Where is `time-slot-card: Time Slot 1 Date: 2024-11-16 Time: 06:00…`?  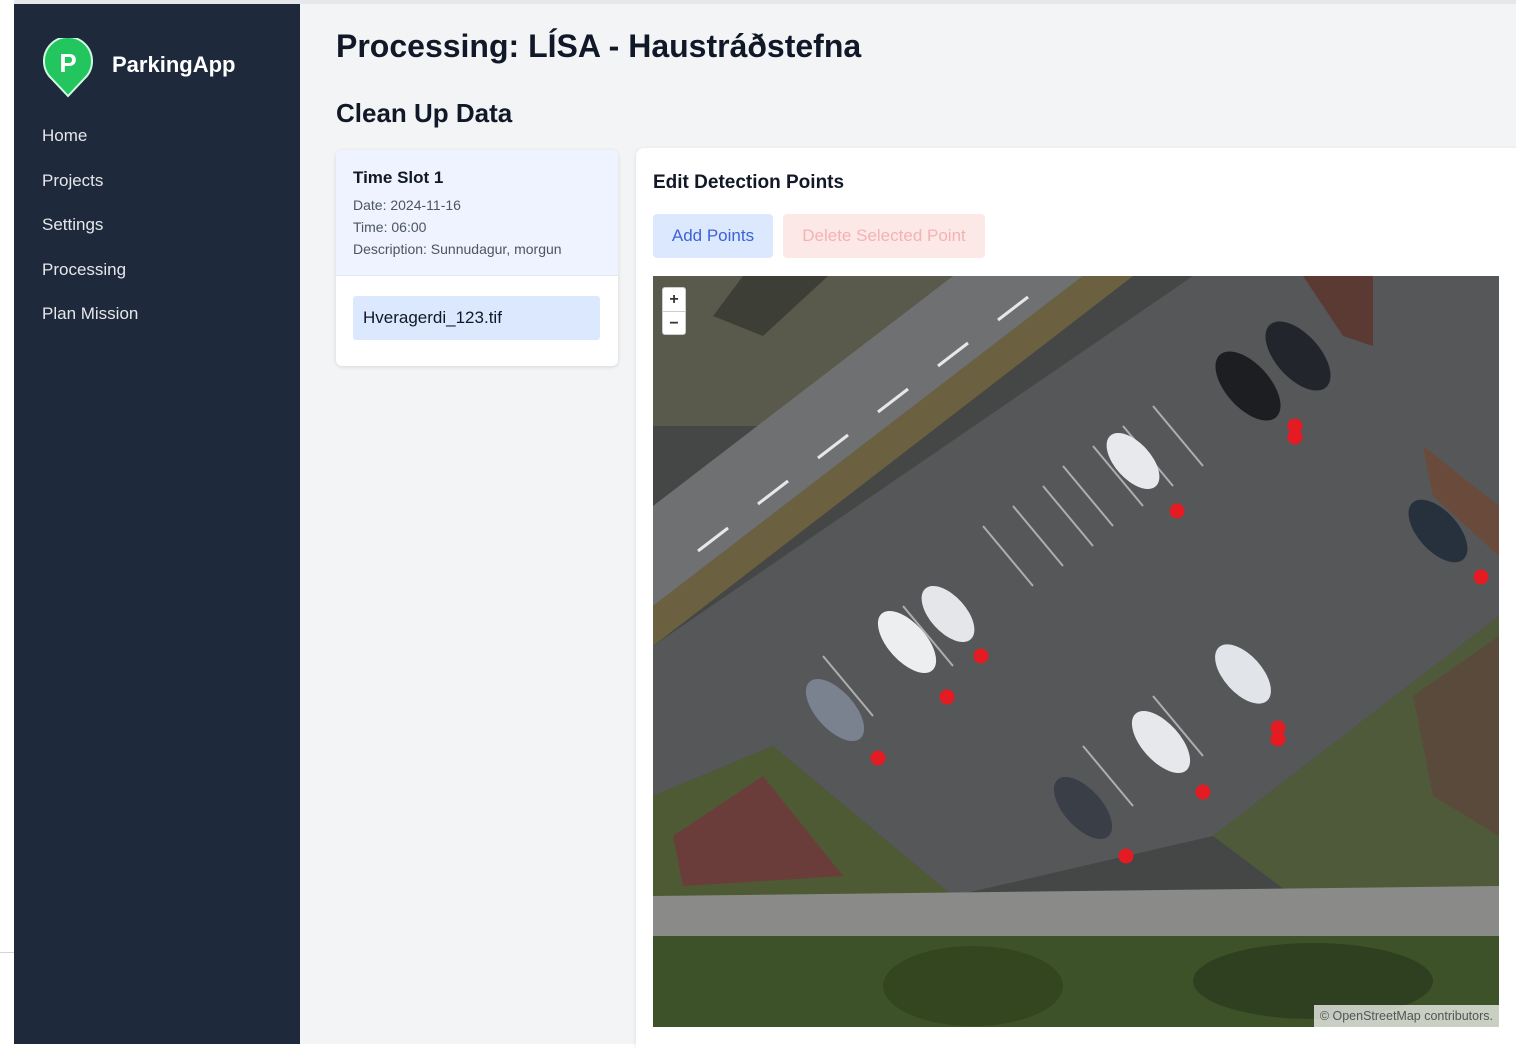 time-slot-card: Time Slot 1 Date: 2024-11-16 Time: 06:00… is located at coordinates (477, 258).